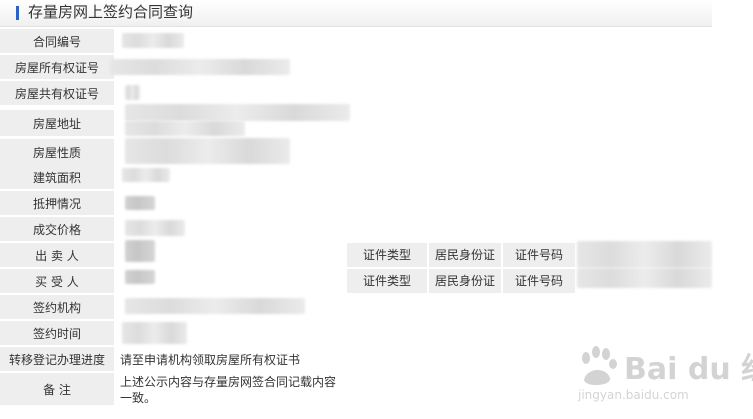 This screenshot has width=753, height=419. I want to click on label-remarks: 备 注, so click(57, 390).